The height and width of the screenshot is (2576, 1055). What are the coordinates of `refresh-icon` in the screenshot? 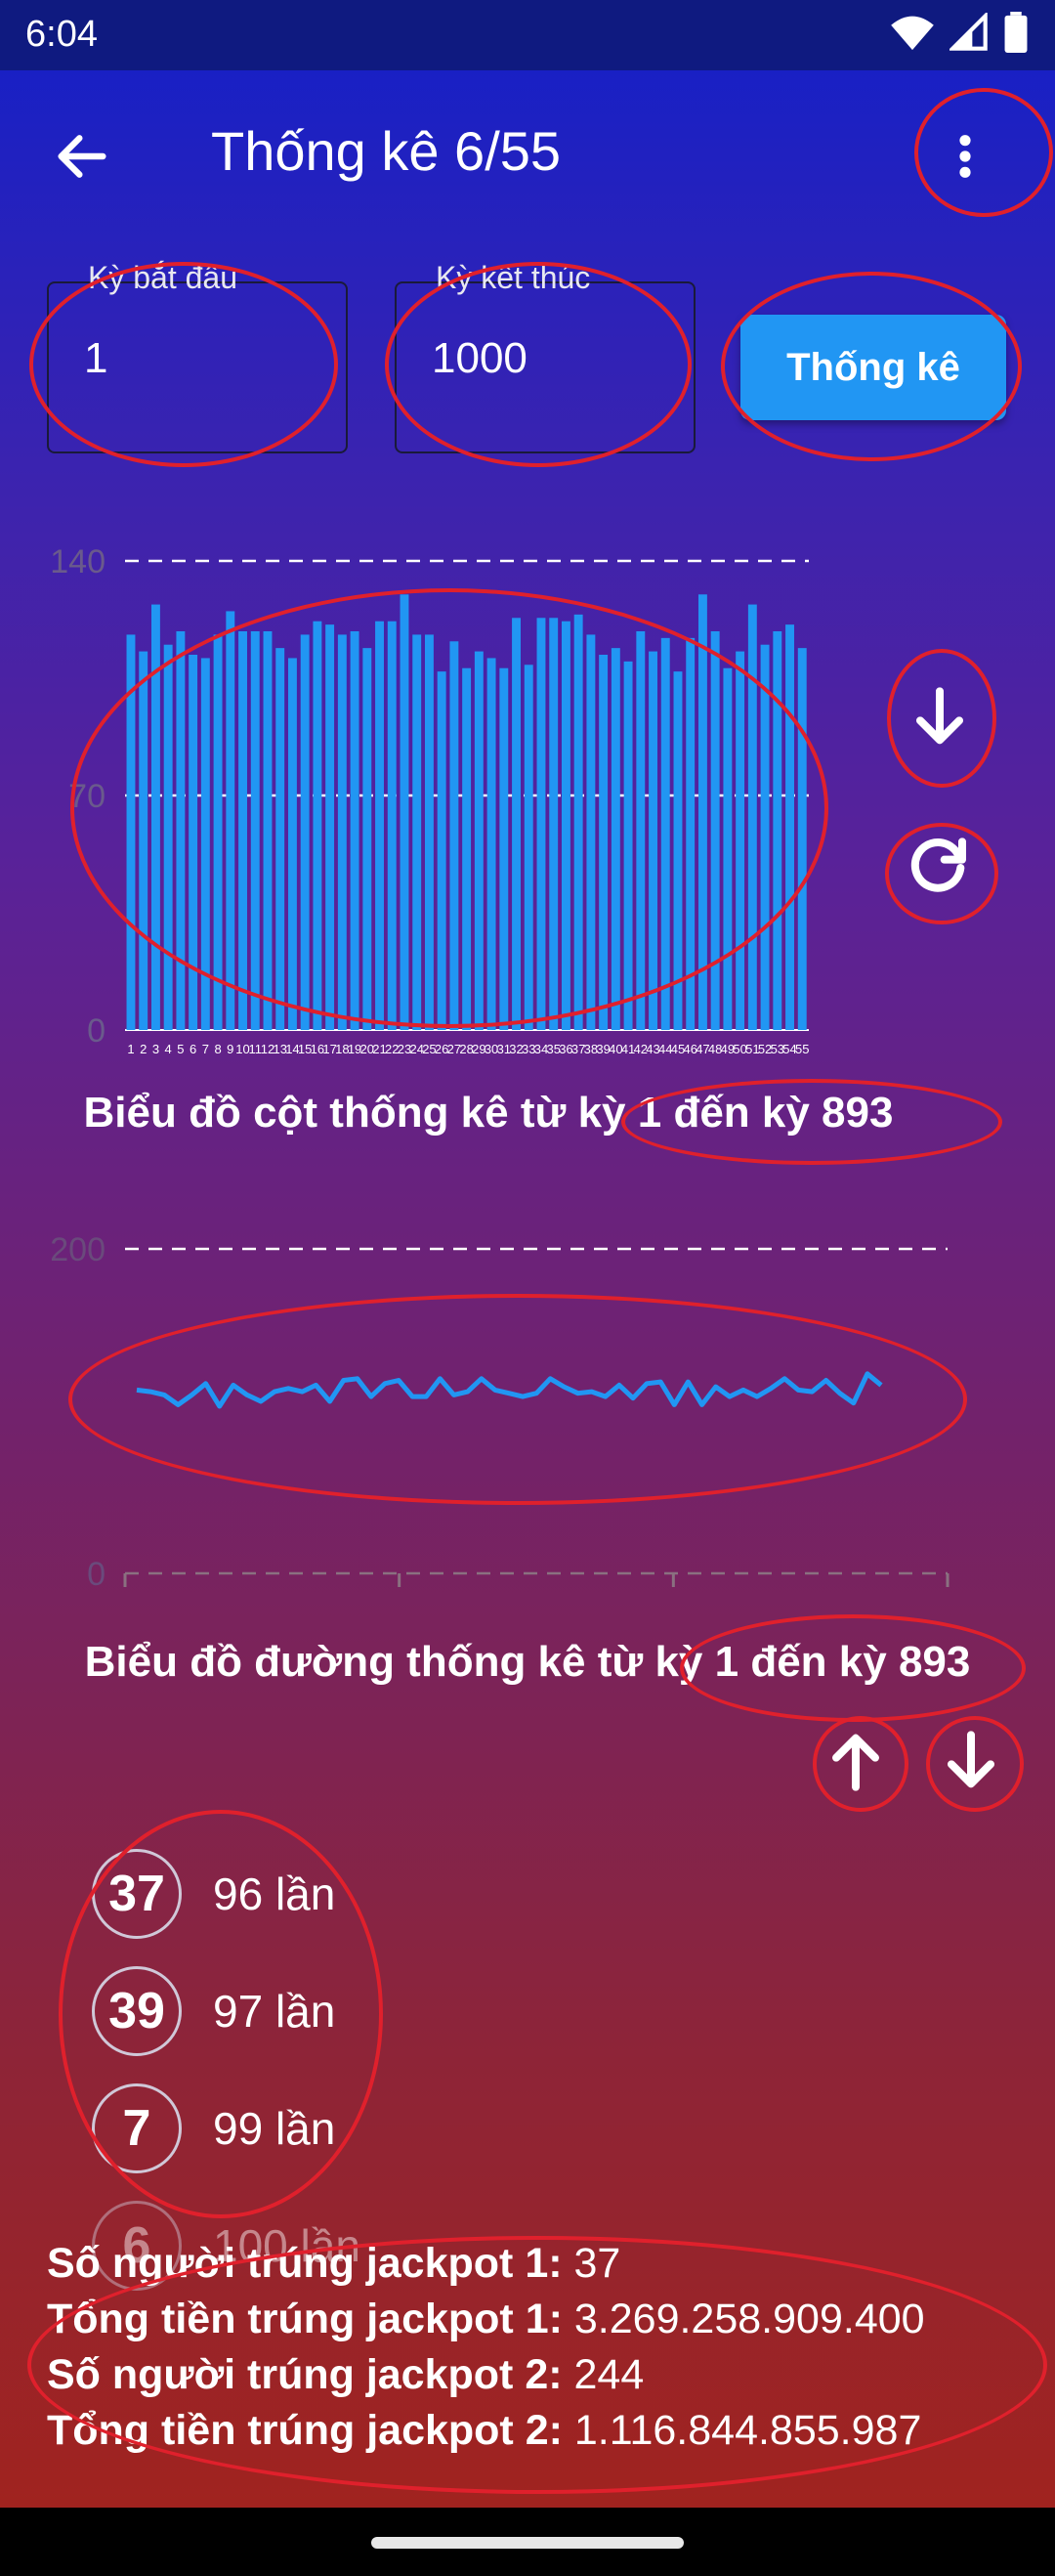 It's located at (938, 868).